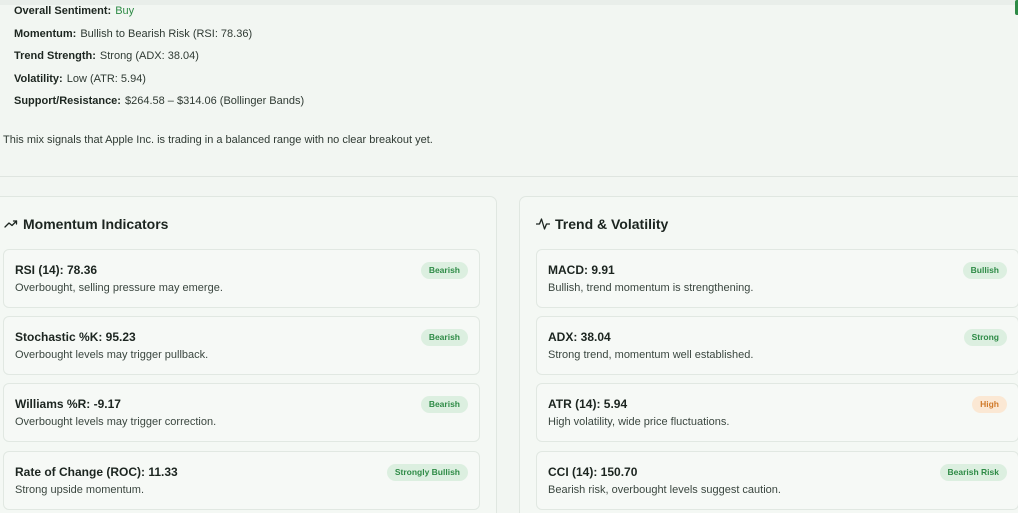 The height and width of the screenshot is (513, 1018). I want to click on indicator-title: Stochastic %K: 95.23, so click(75, 337).